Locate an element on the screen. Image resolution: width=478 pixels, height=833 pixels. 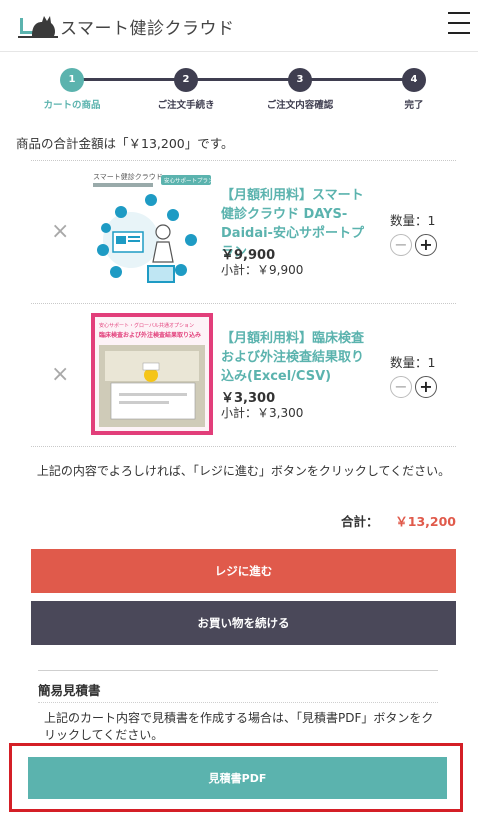
product-name-link: 【月額利用料】臨床検査および外注検査結果取り込み(Excel/CSV) is located at coordinates (296, 357).